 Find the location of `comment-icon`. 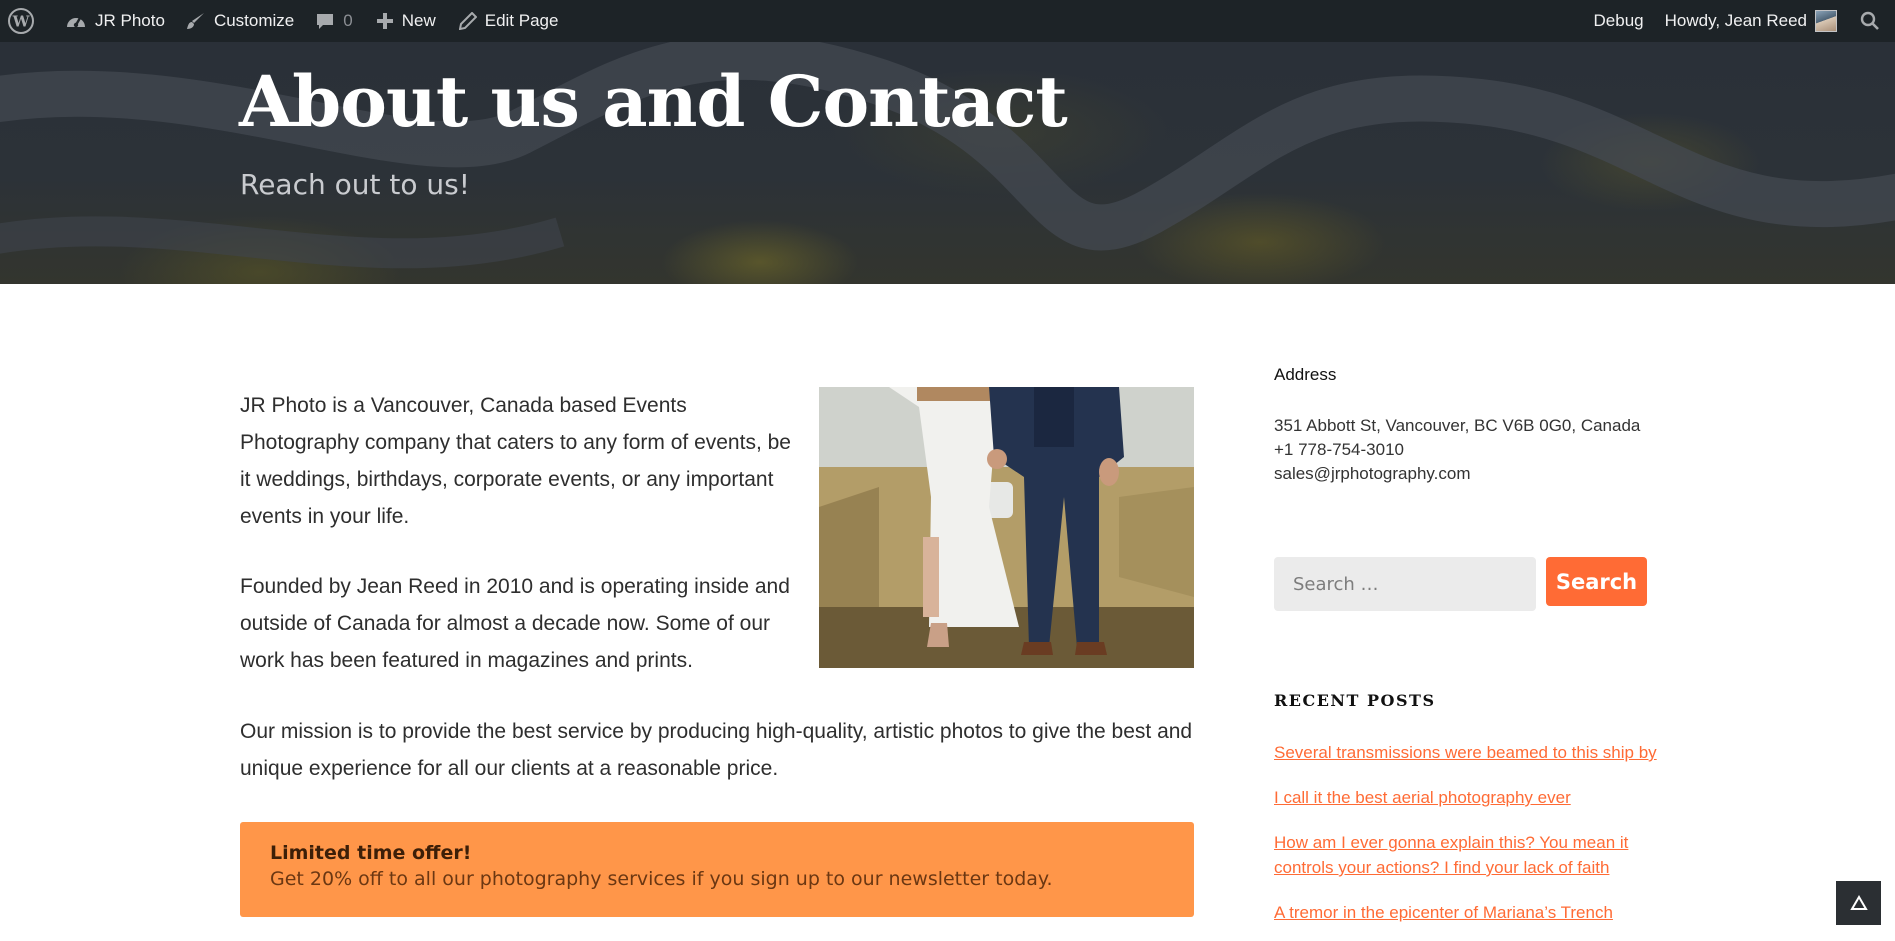

comment-icon is located at coordinates (325, 21).